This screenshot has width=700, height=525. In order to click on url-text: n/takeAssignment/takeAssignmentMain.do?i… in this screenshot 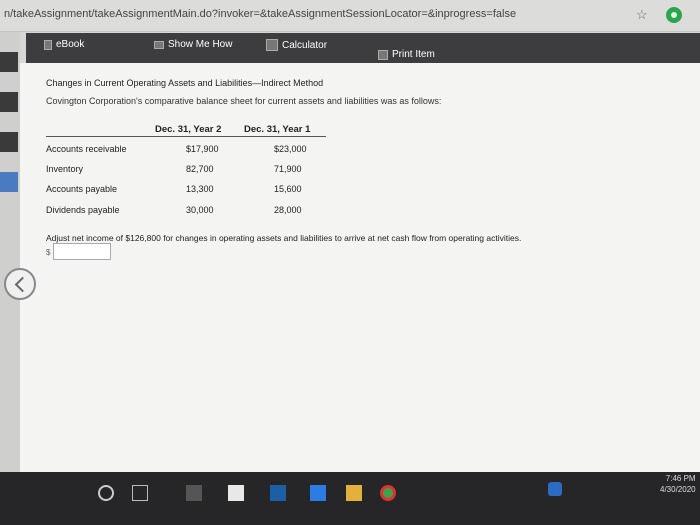, I will do `click(260, 14)`.